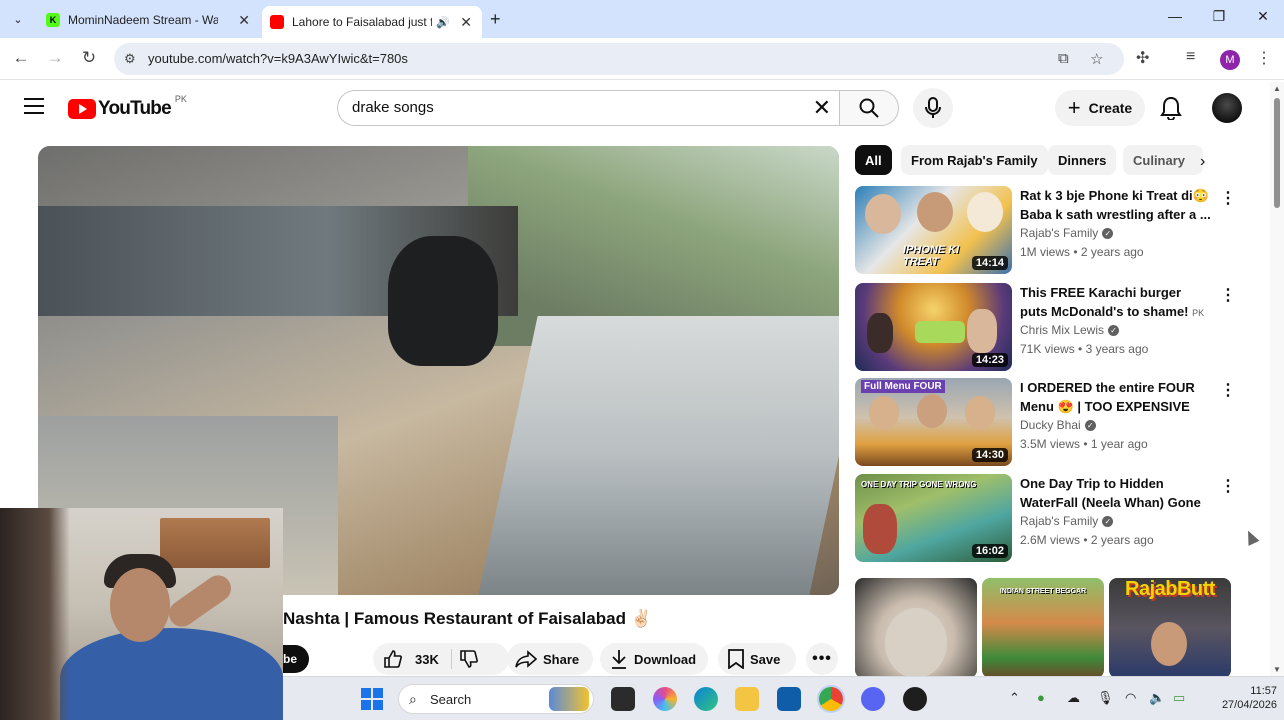  Describe the element at coordinates (496, 699) in the screenshot. I see `taskbar-search-box: ⌕ Search` at that location.